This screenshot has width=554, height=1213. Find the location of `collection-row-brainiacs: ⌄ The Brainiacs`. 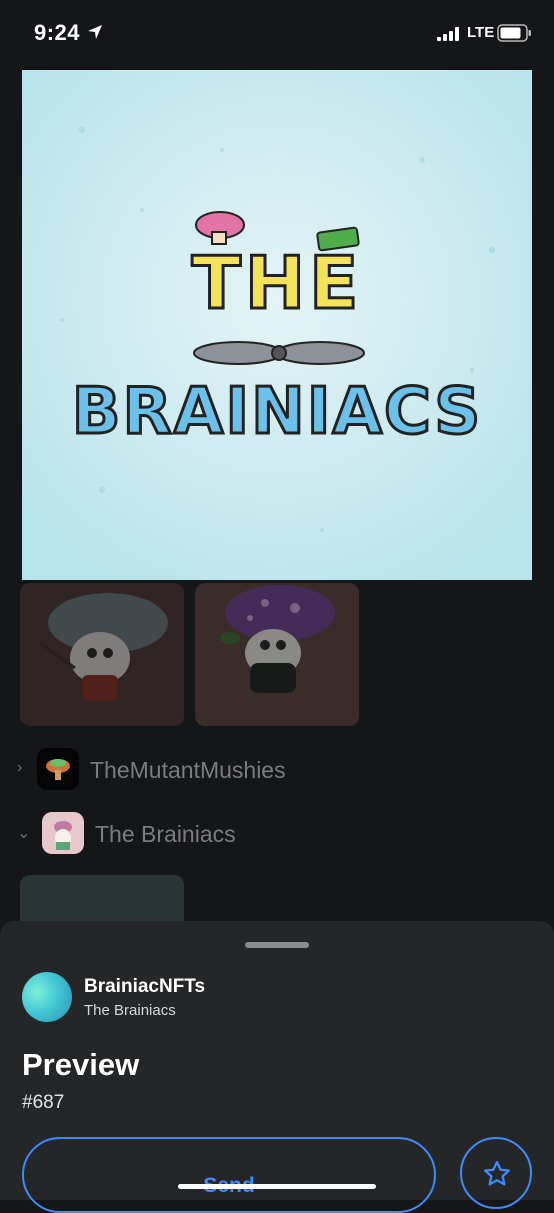

collection-row-brainiacs: ⌄ The Brainiacs is located at coordinates (277, 833).